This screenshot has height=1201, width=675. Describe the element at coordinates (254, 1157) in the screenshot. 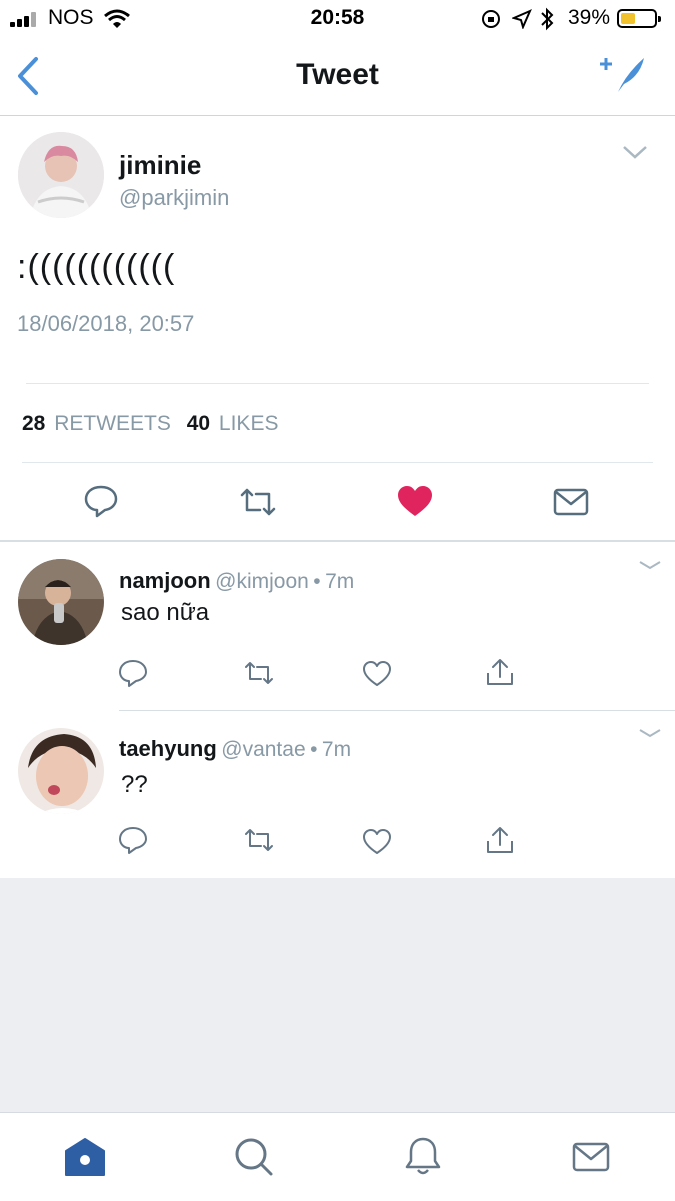

I see `search-icon` at that location.